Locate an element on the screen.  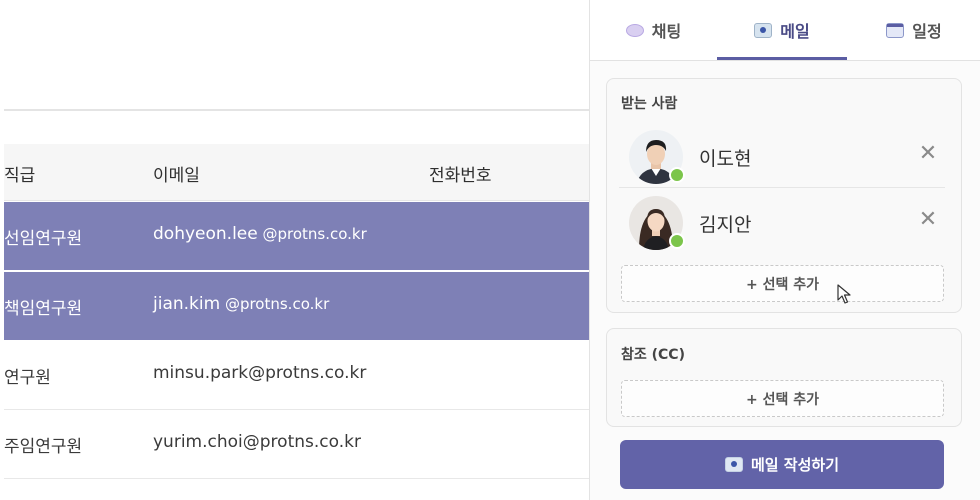
active-tab-indicator is located at coordinates (782, 58).